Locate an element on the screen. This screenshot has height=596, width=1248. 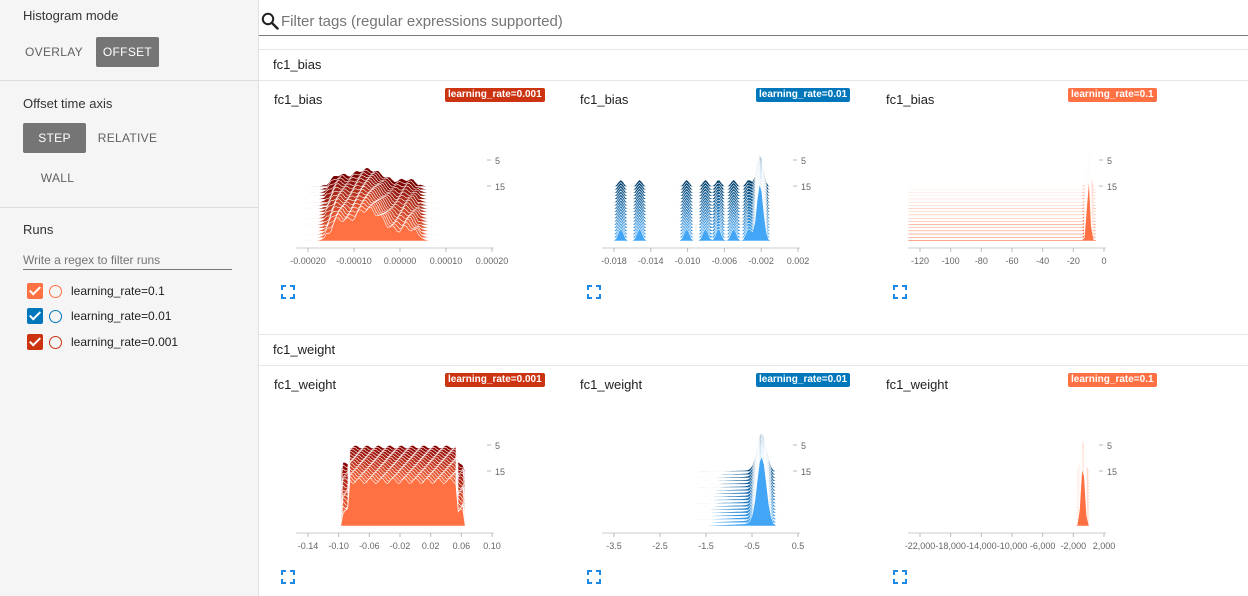
x-tick-label: 0.10 is located at coordinates (492, 546).